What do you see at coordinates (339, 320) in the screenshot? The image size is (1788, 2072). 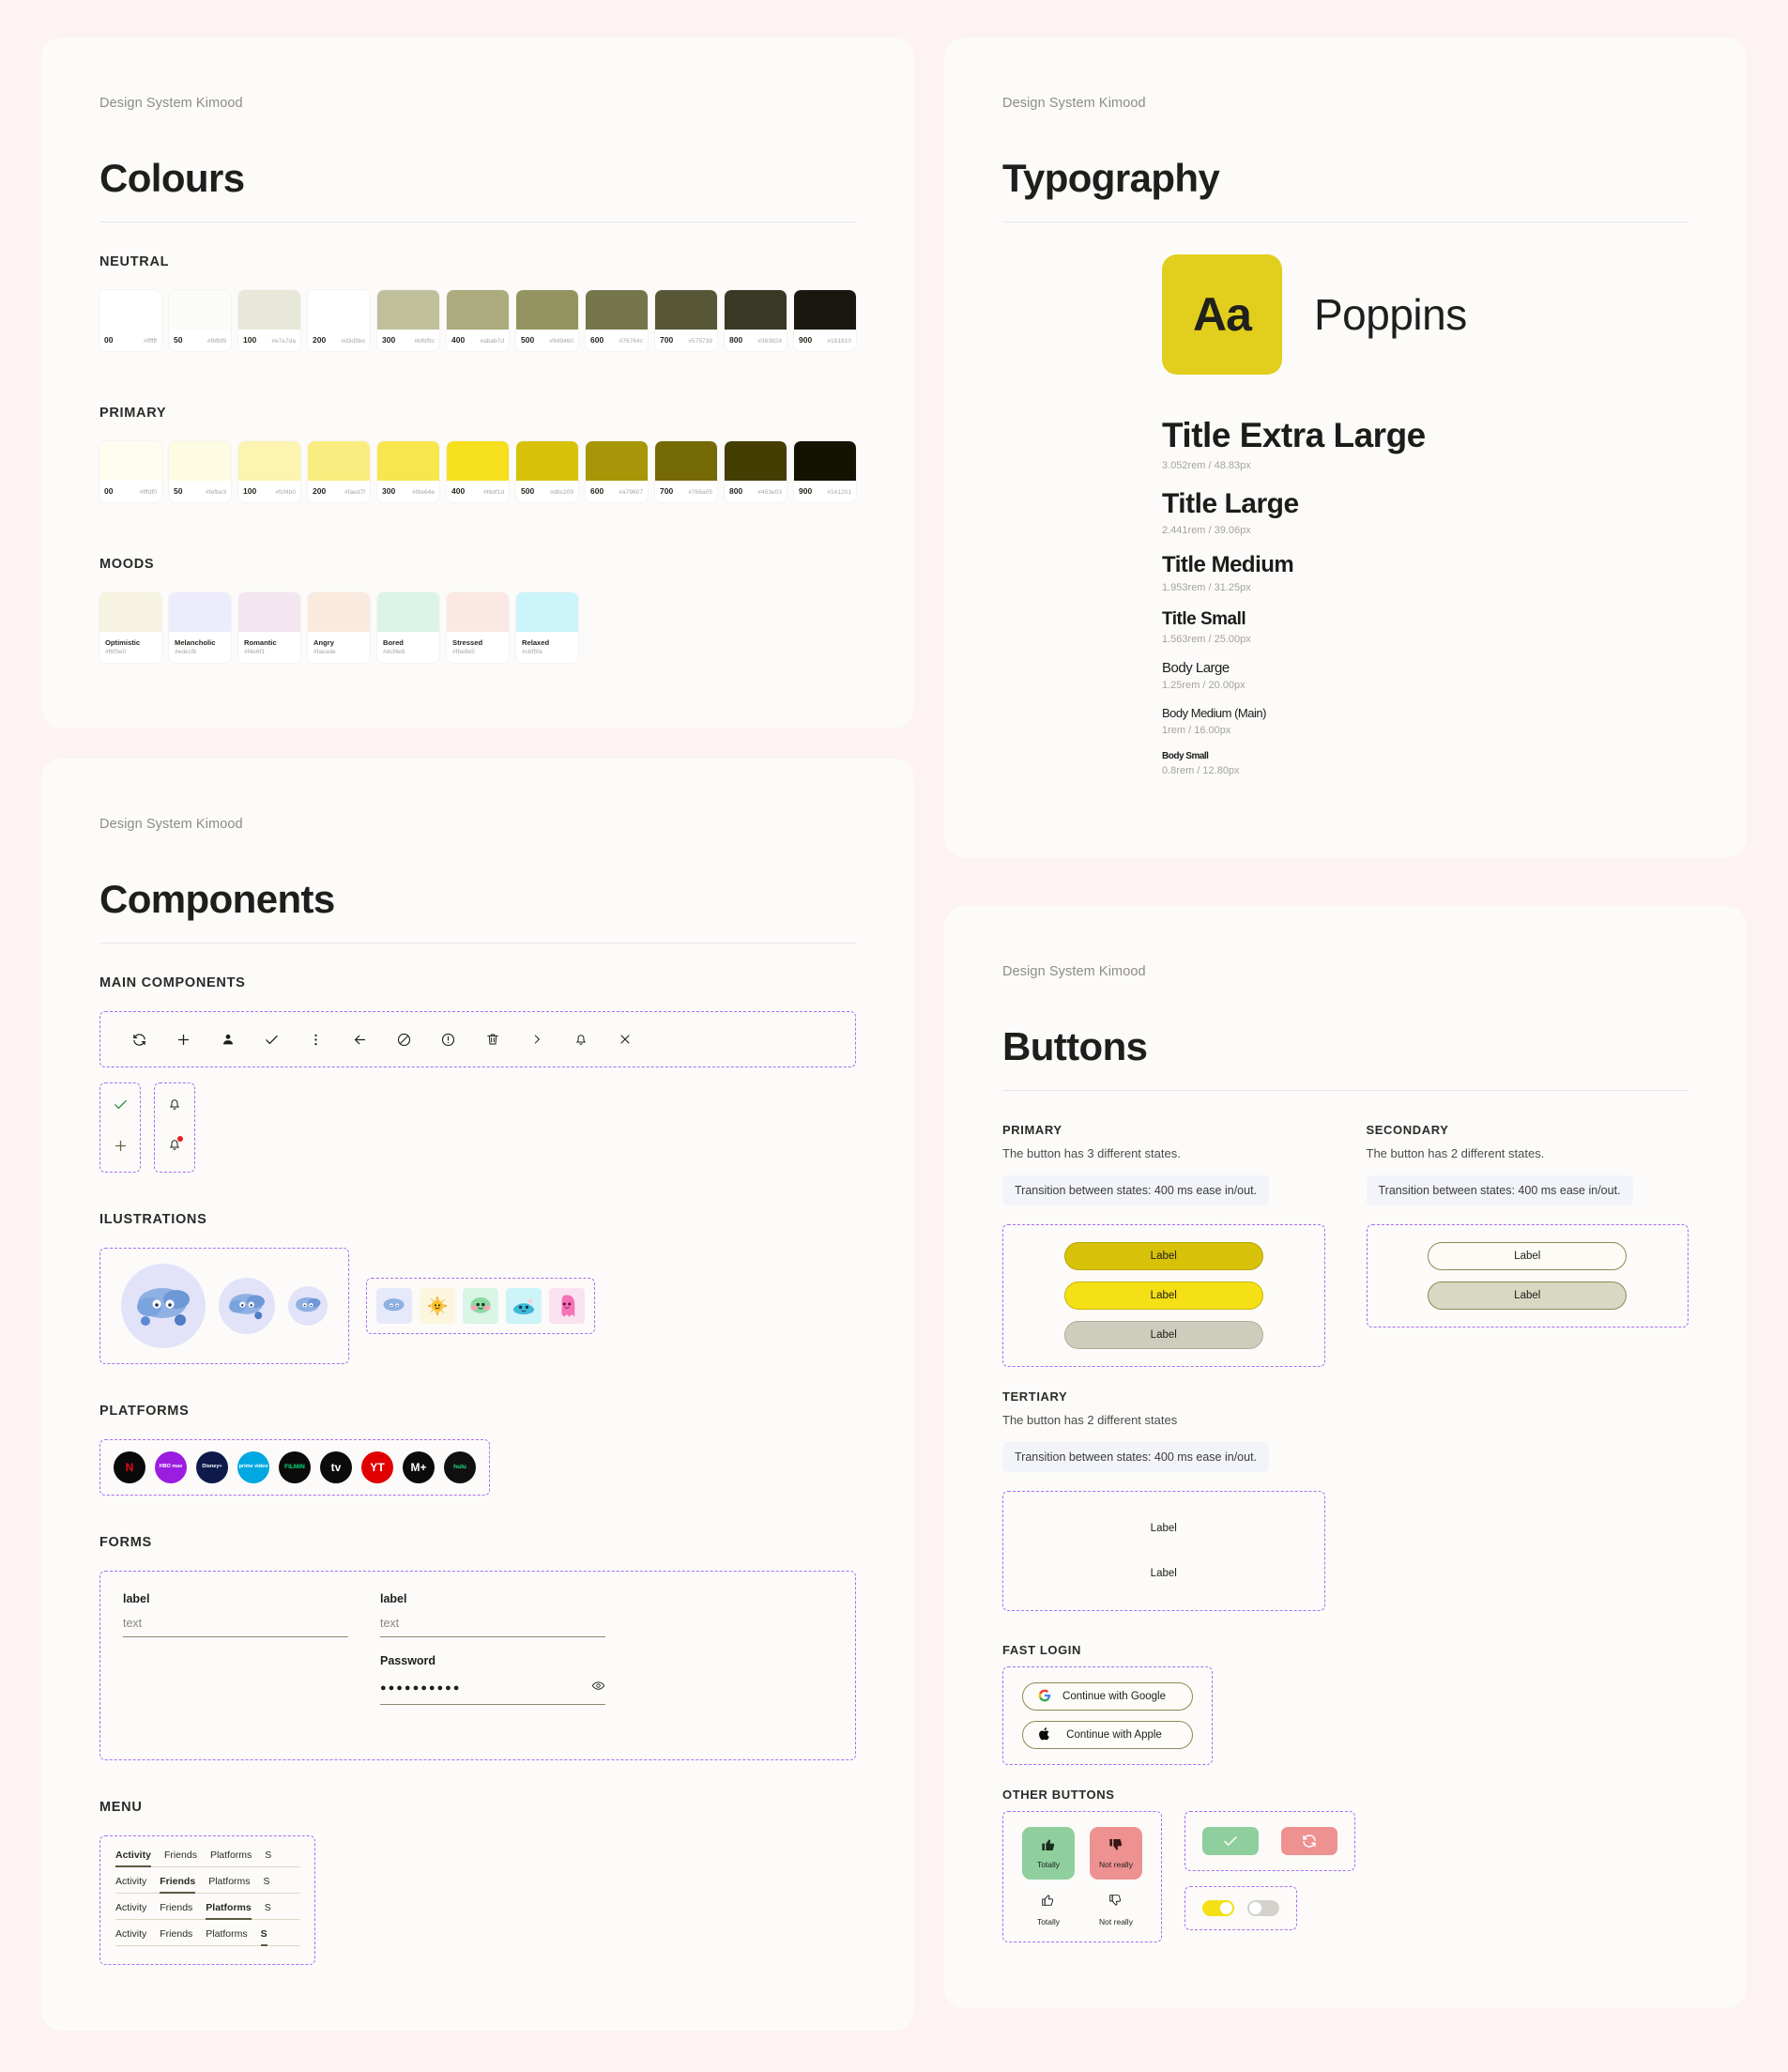 I see `neutral-swatch: 200 #d3d3bo` at bounding box center [339, 320].